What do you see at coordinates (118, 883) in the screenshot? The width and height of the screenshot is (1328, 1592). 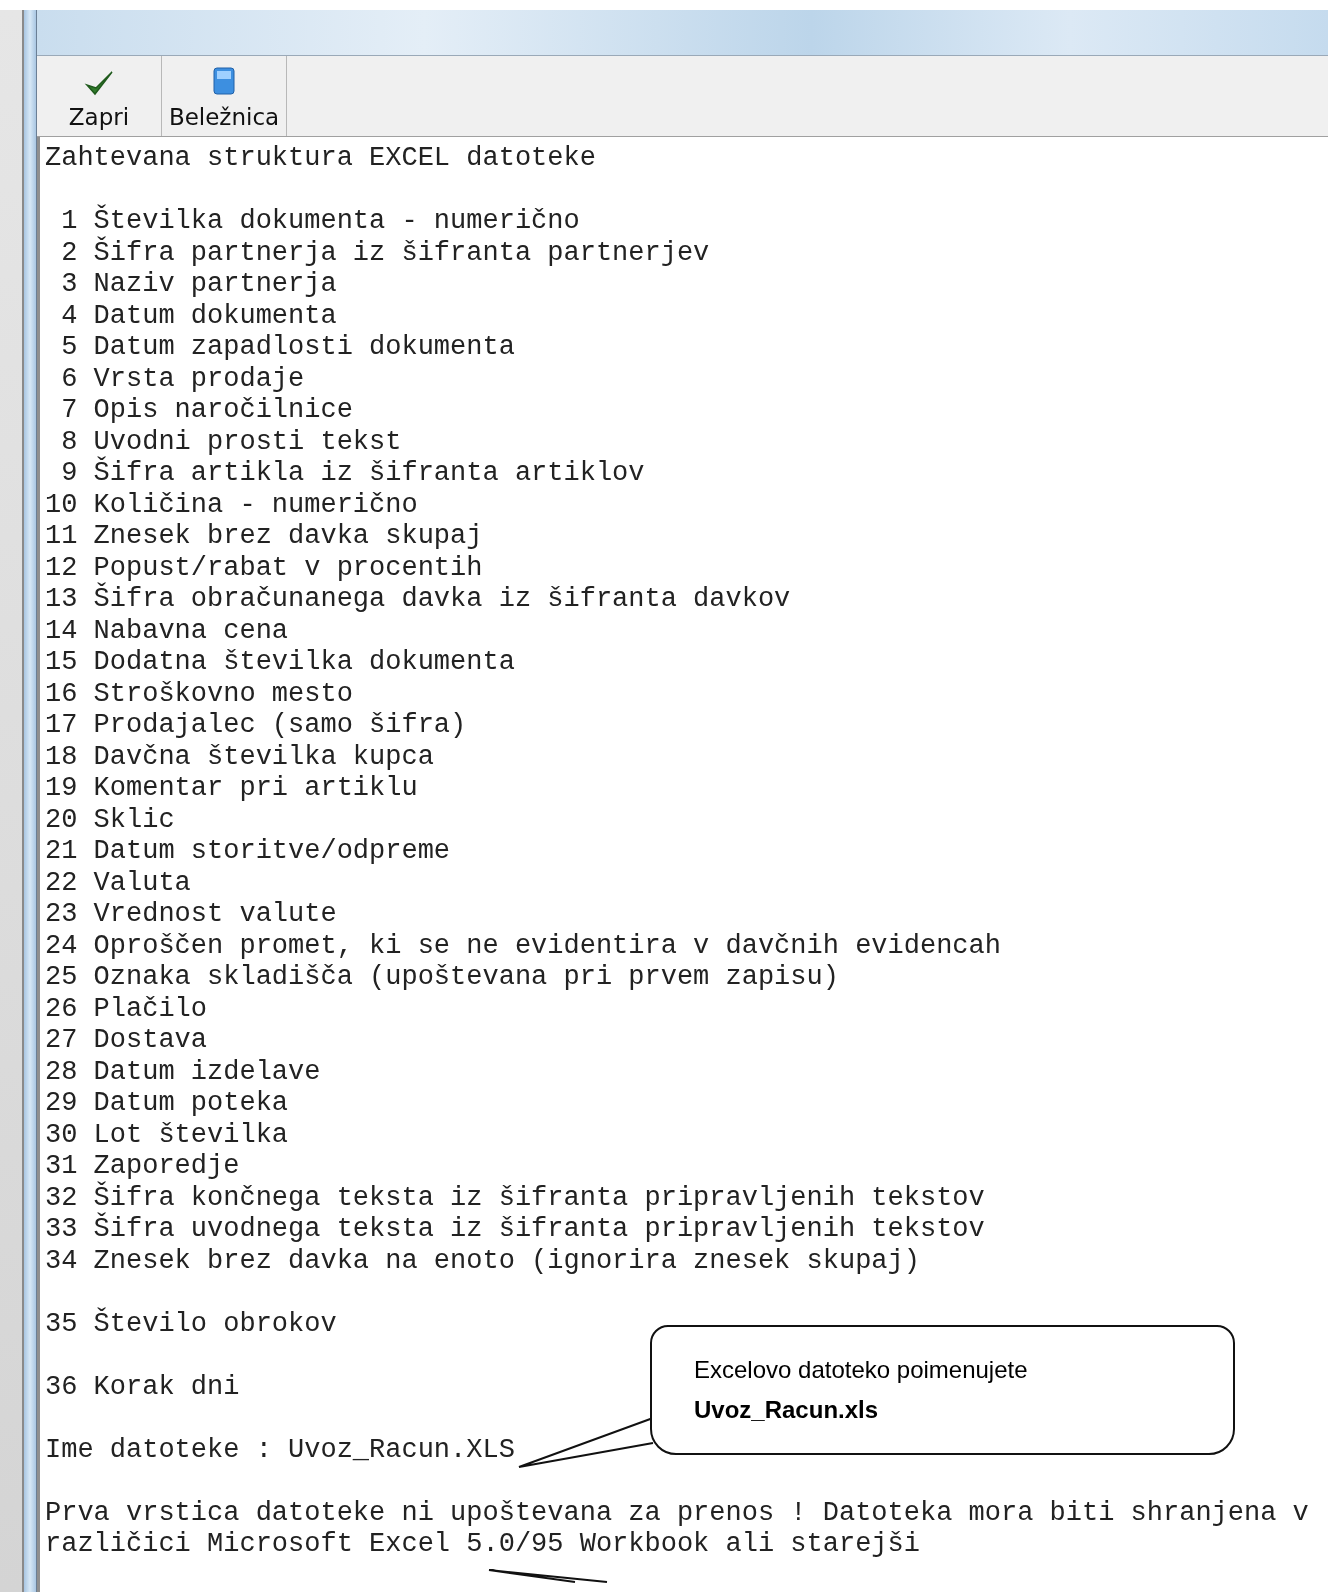 I see `text-line: 22 Valuta` at bounding box center [118, 883].